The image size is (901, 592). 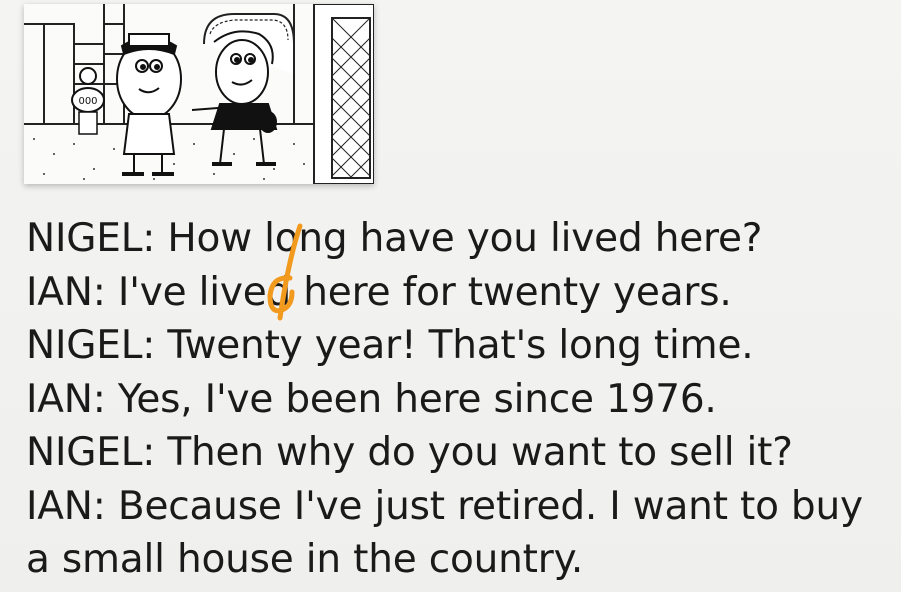 What do you see at coordinates (87, 101) in the screenshot?
I see `badge-label: 000` at bounding box center [87, 101].